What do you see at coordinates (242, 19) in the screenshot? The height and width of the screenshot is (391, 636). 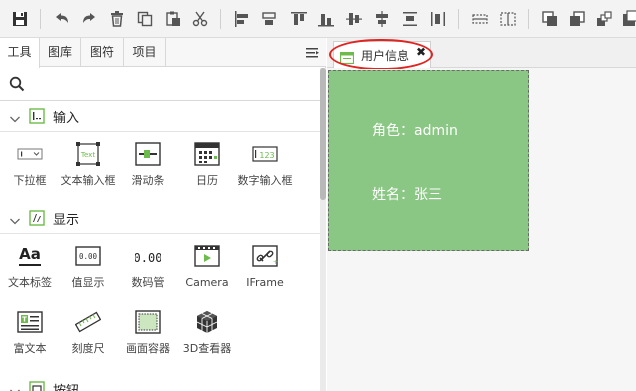 I see `align-left-icon` at bounding box center [242, 19].